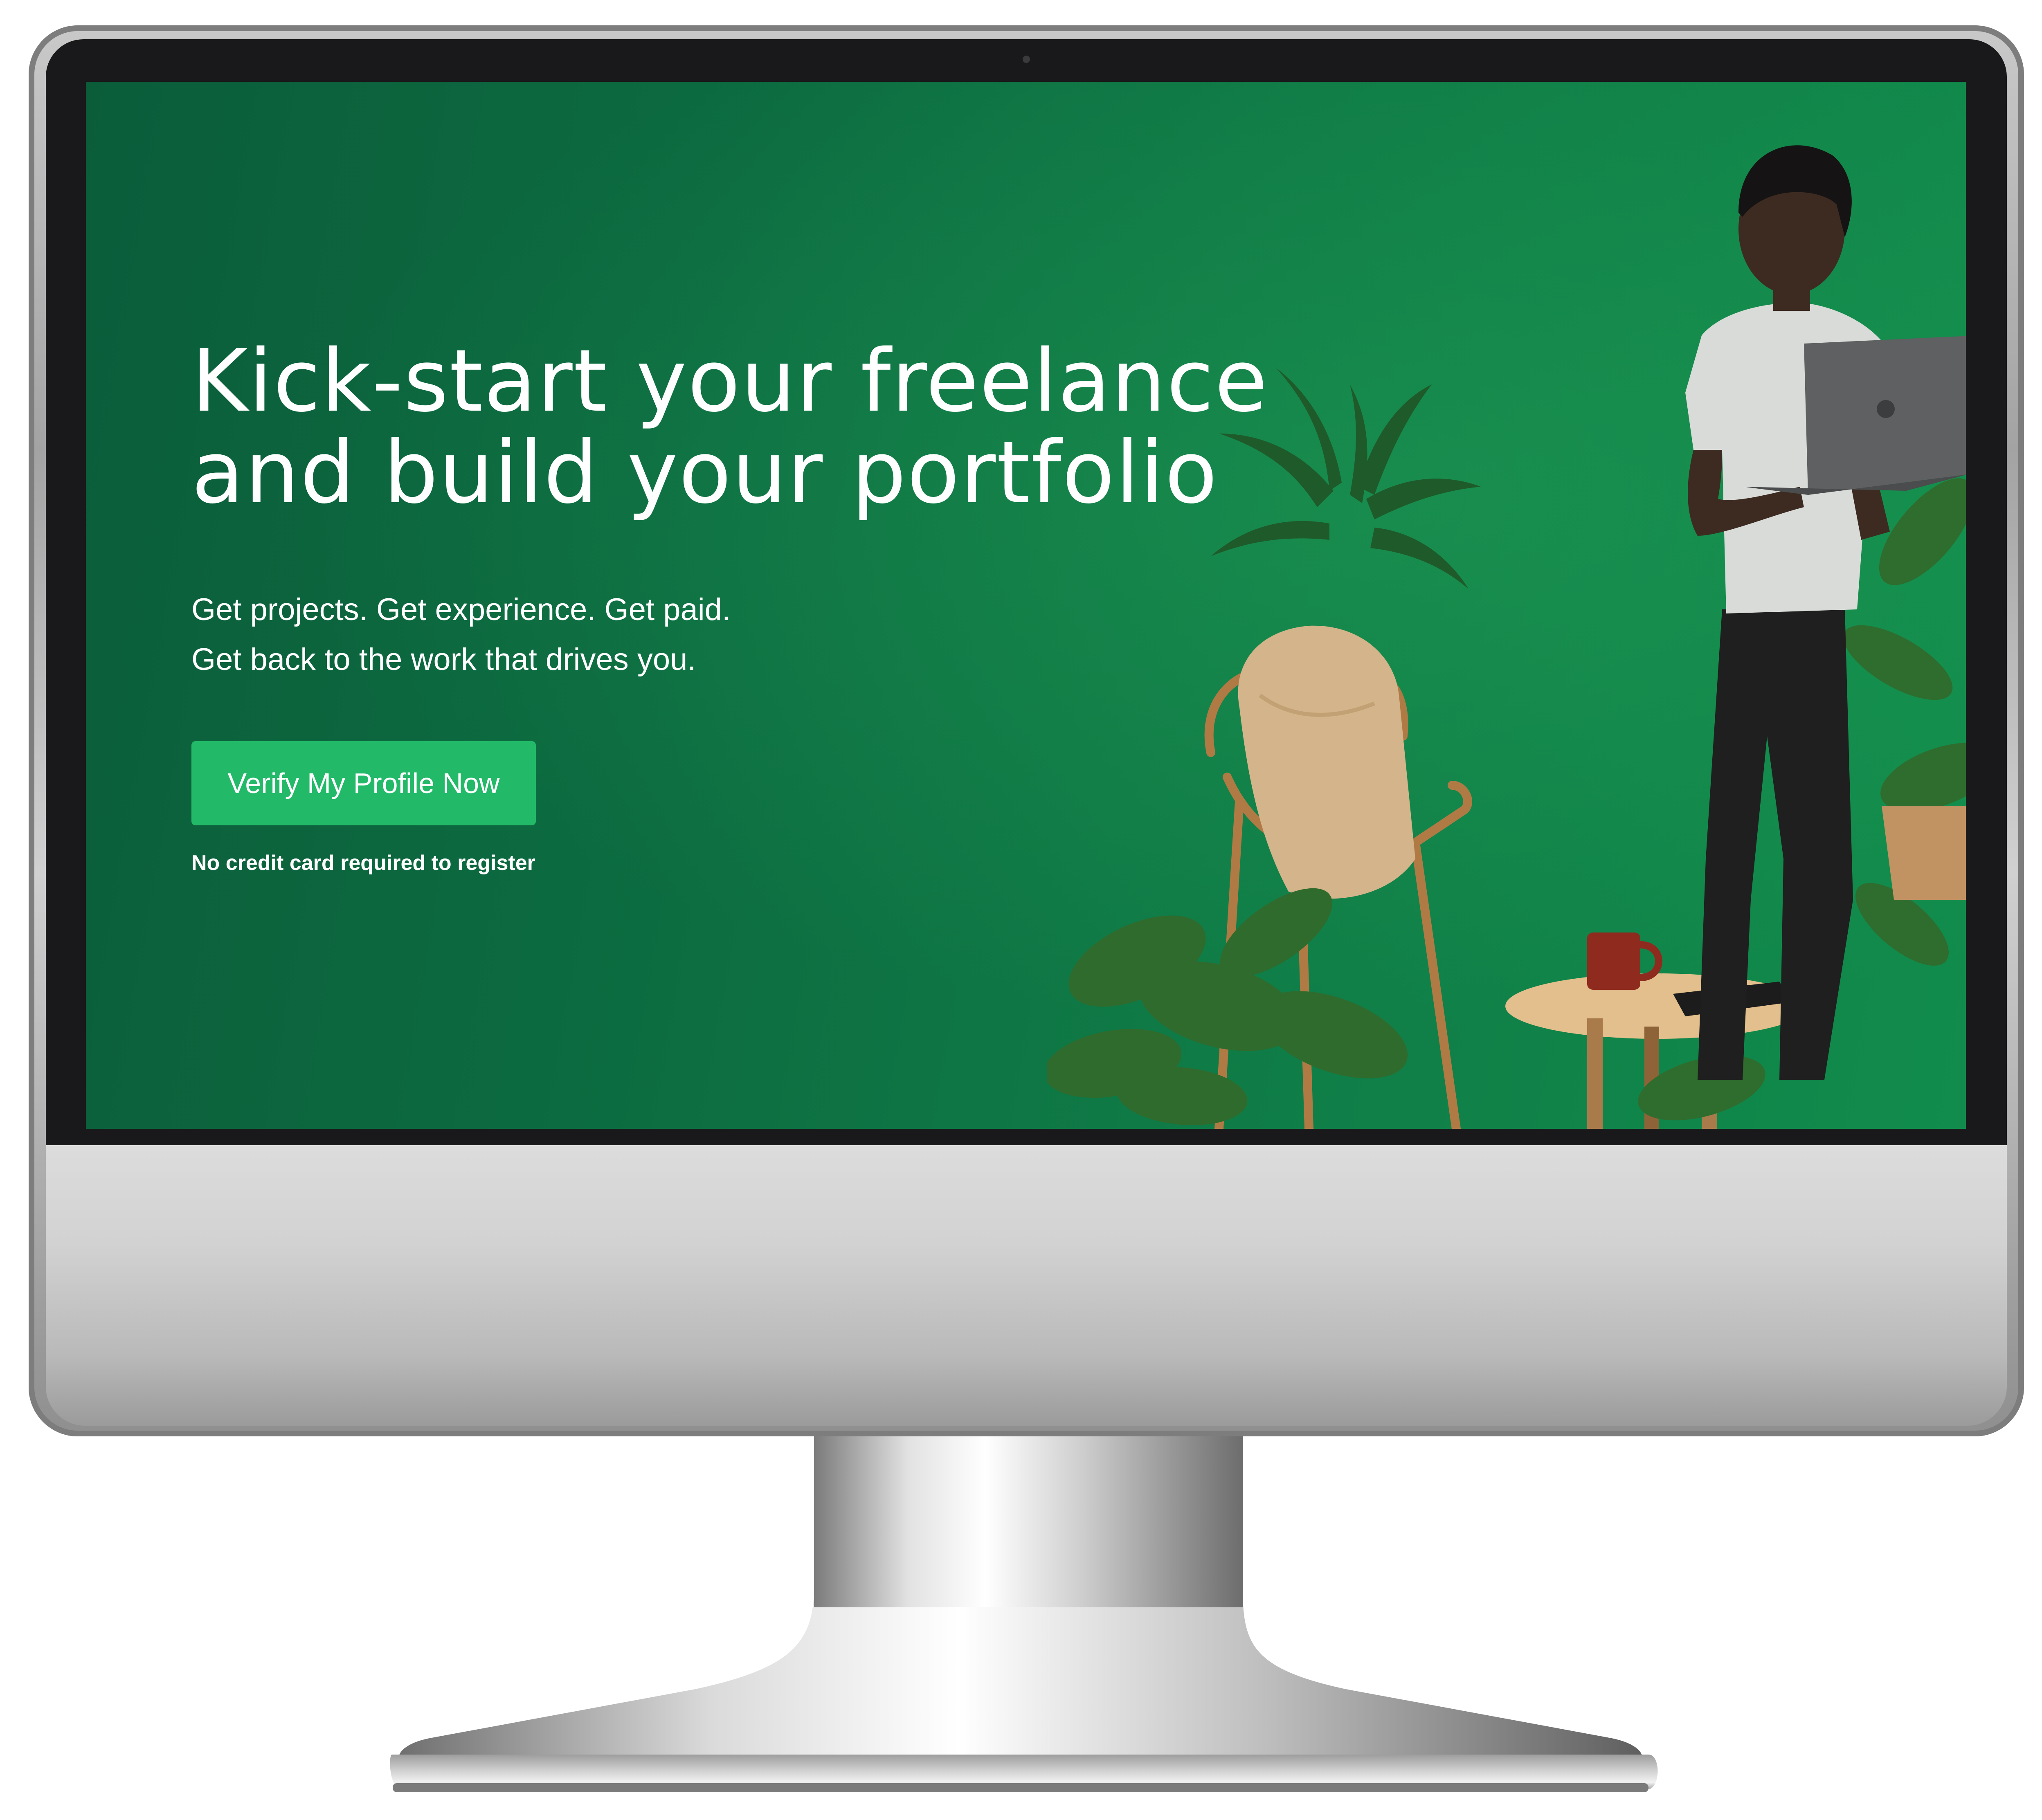 This screenshot has width=2042, height=1820. I want to click on camera-icon, so click(1026, 60).